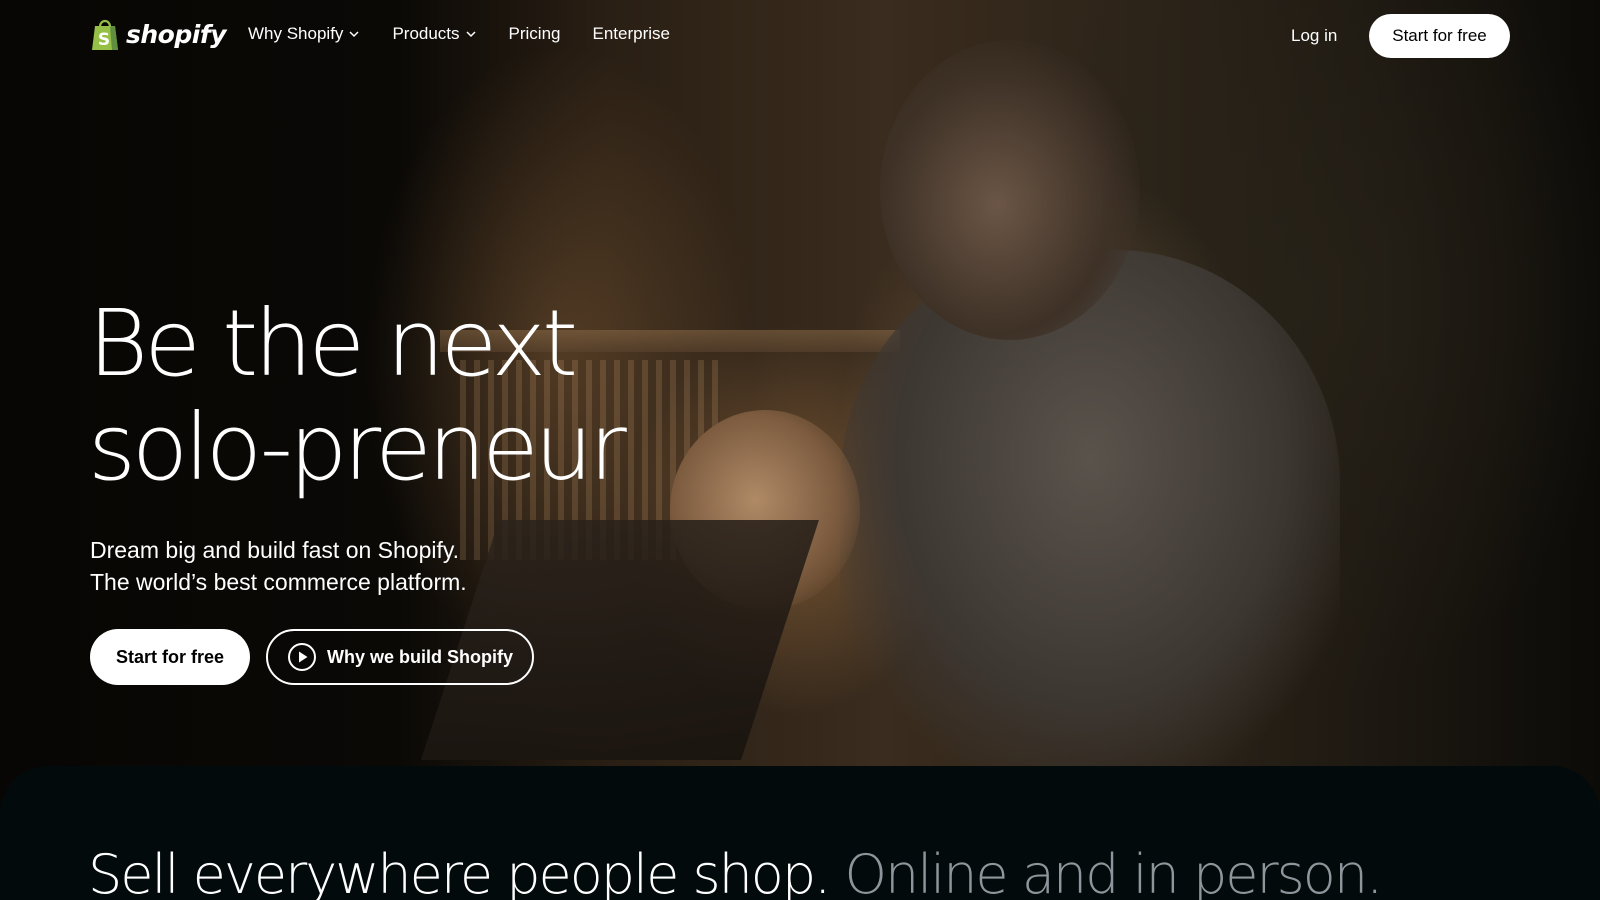 The width and height of the screenshot is (1600, 900). What do you see at coordinates (104, 40) in the screenshot?
I see `svg-text: S` at bounding box center [104, 40].